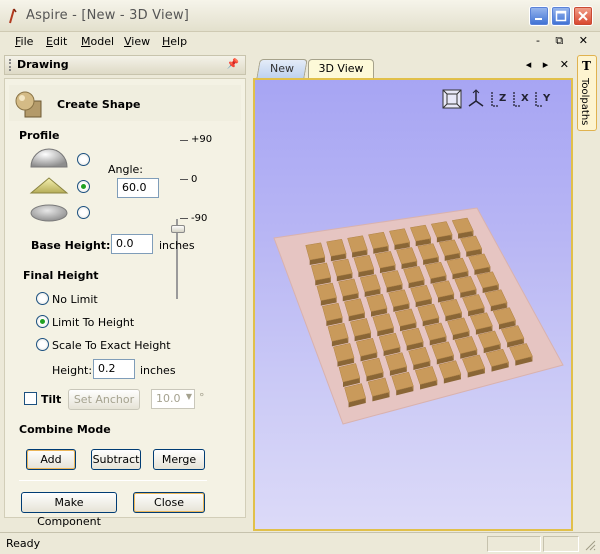 The image size is (600, 554). I want to click on iso-view-icon, so click(476, 99).